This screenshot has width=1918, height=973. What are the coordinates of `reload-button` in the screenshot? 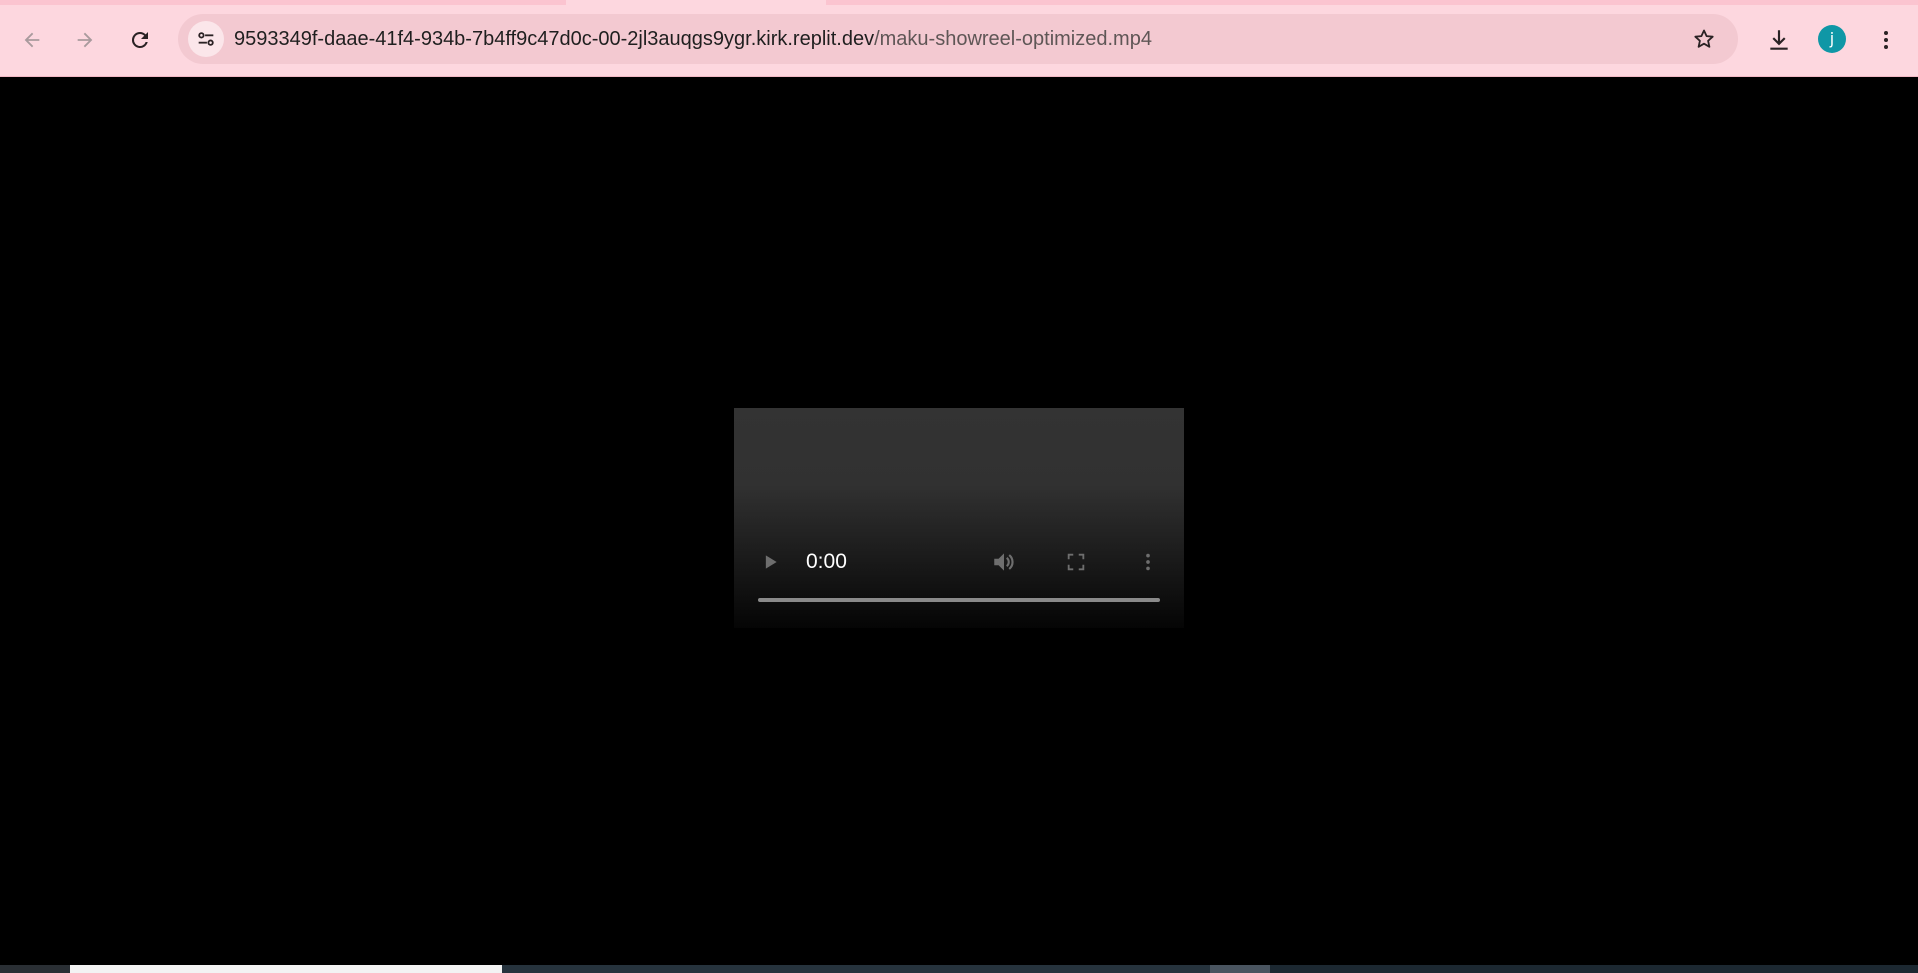 It's located at (140, 40).